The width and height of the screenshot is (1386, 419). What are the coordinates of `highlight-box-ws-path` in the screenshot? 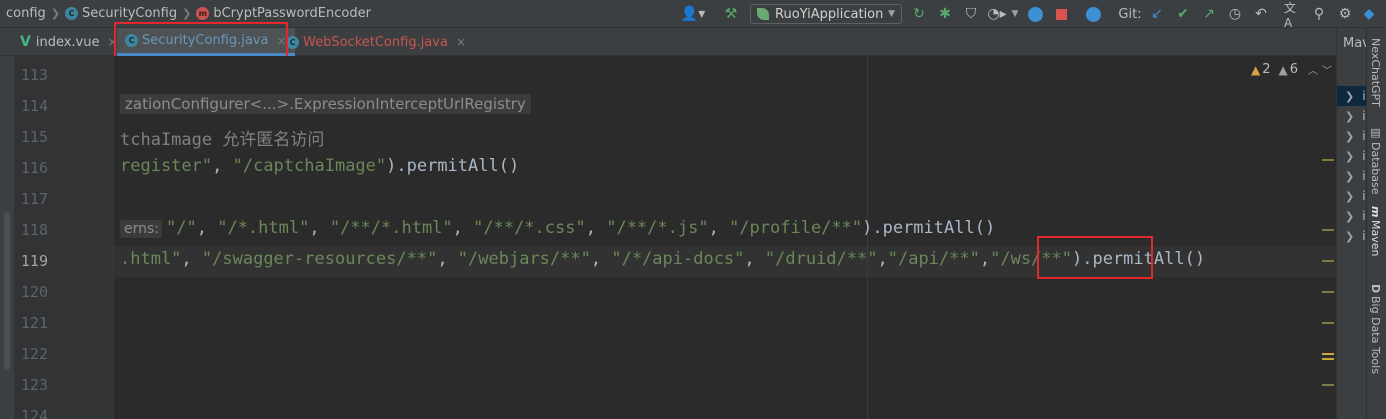 It's located at (1095, 257).